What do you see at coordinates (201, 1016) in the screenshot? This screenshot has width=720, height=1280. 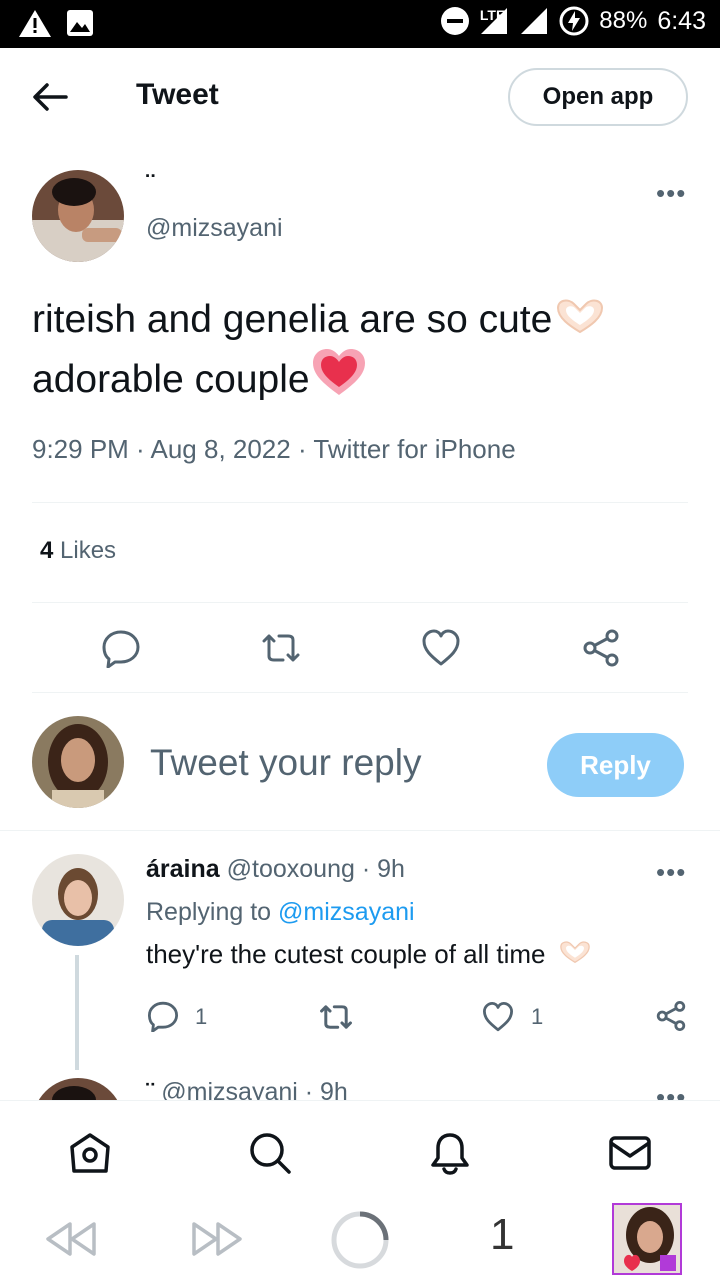 I see `reply-count: 1` at bounding box center [201, 1016].